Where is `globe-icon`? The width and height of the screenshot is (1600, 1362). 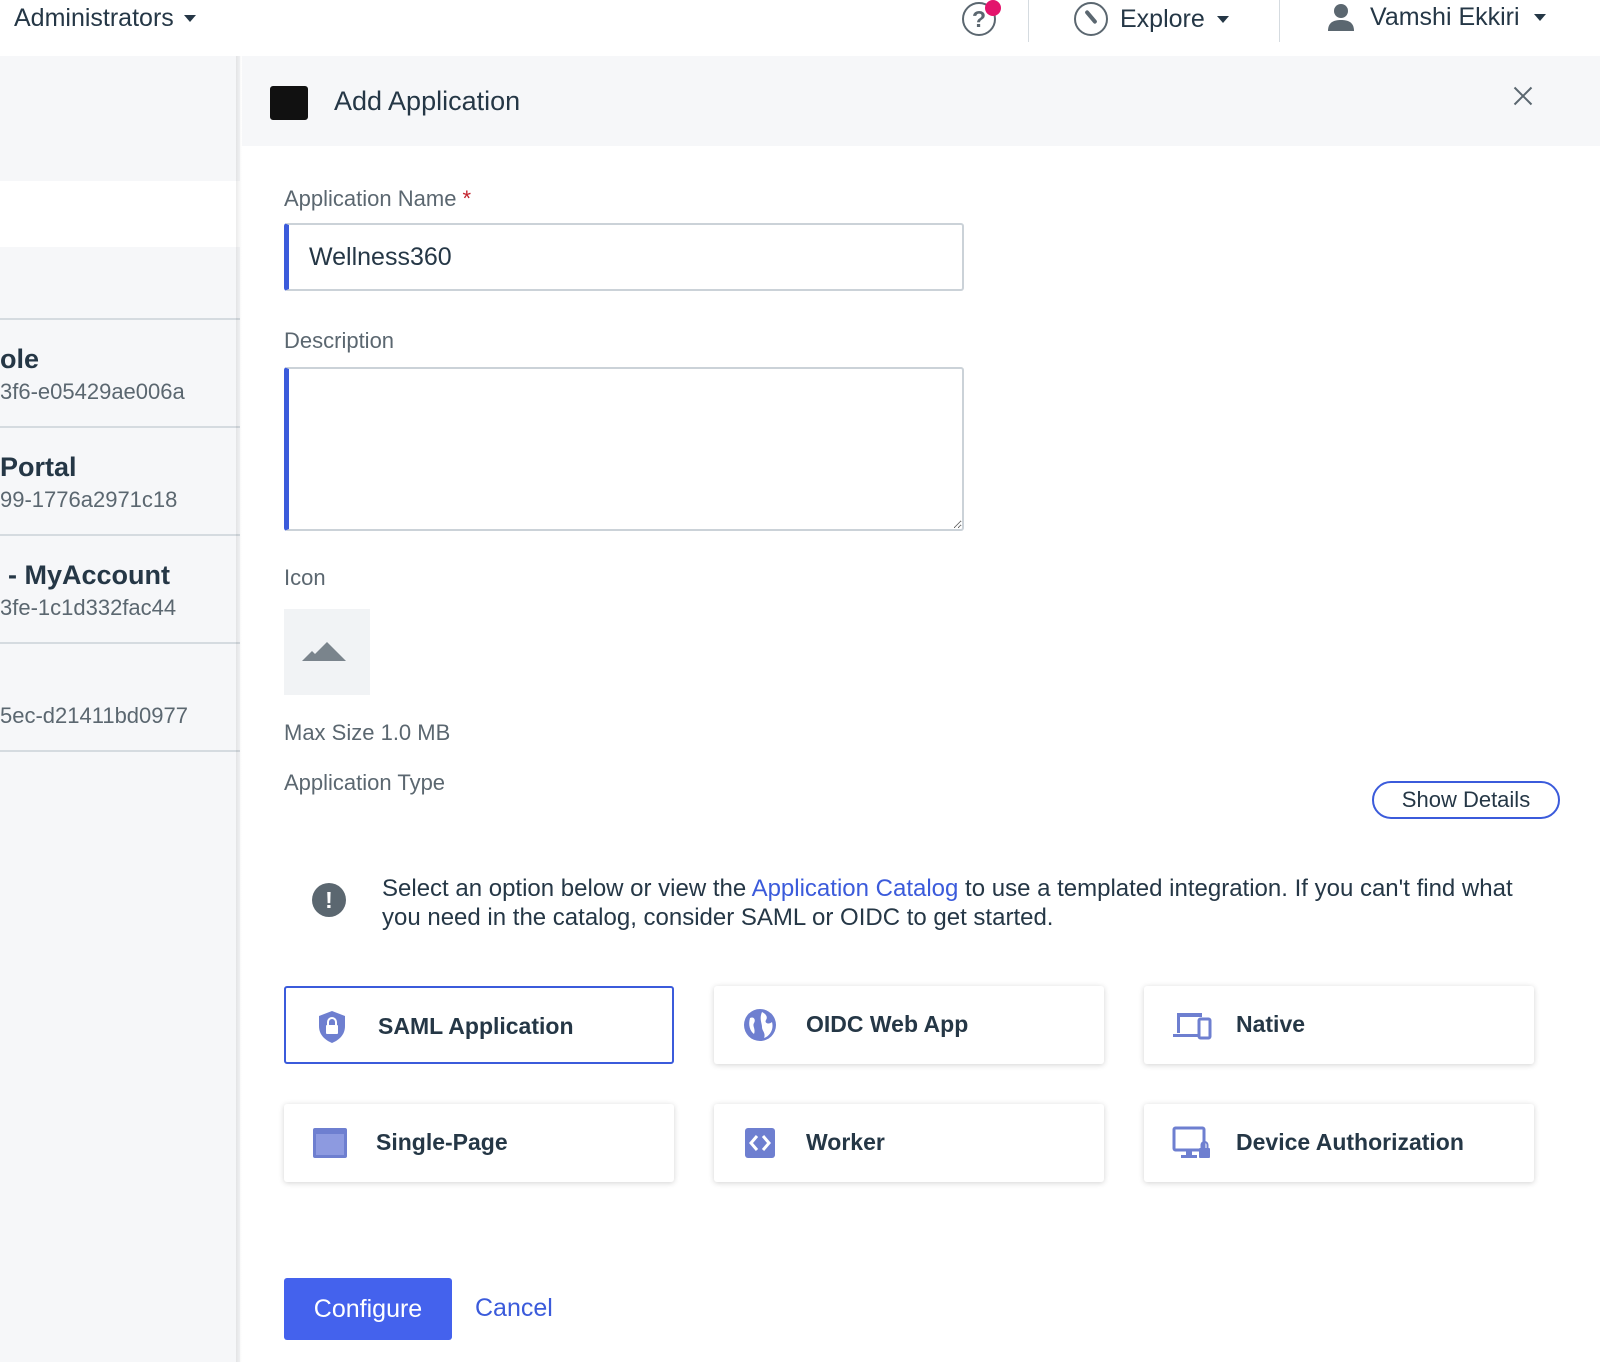 globe-icon is located at coordinates (760, 1025).